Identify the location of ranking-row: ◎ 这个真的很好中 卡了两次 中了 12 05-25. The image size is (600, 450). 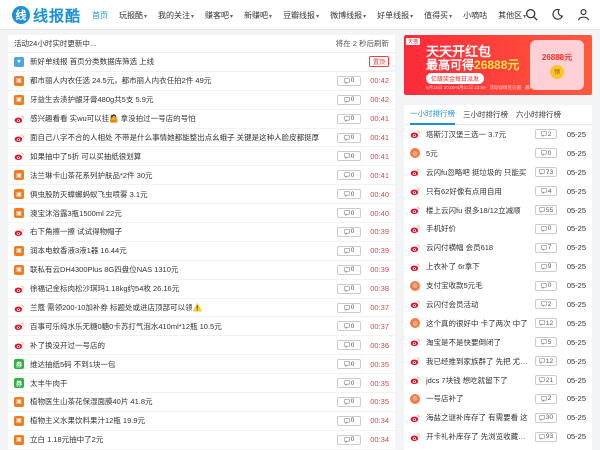
(498, 323).